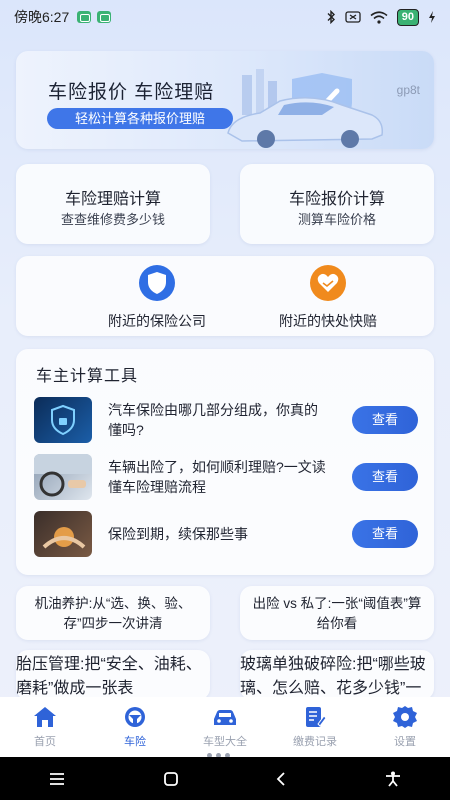 The width and height of the screenshot is (450, 800). I want to click on tab-home: 首页, so click(45, 727).